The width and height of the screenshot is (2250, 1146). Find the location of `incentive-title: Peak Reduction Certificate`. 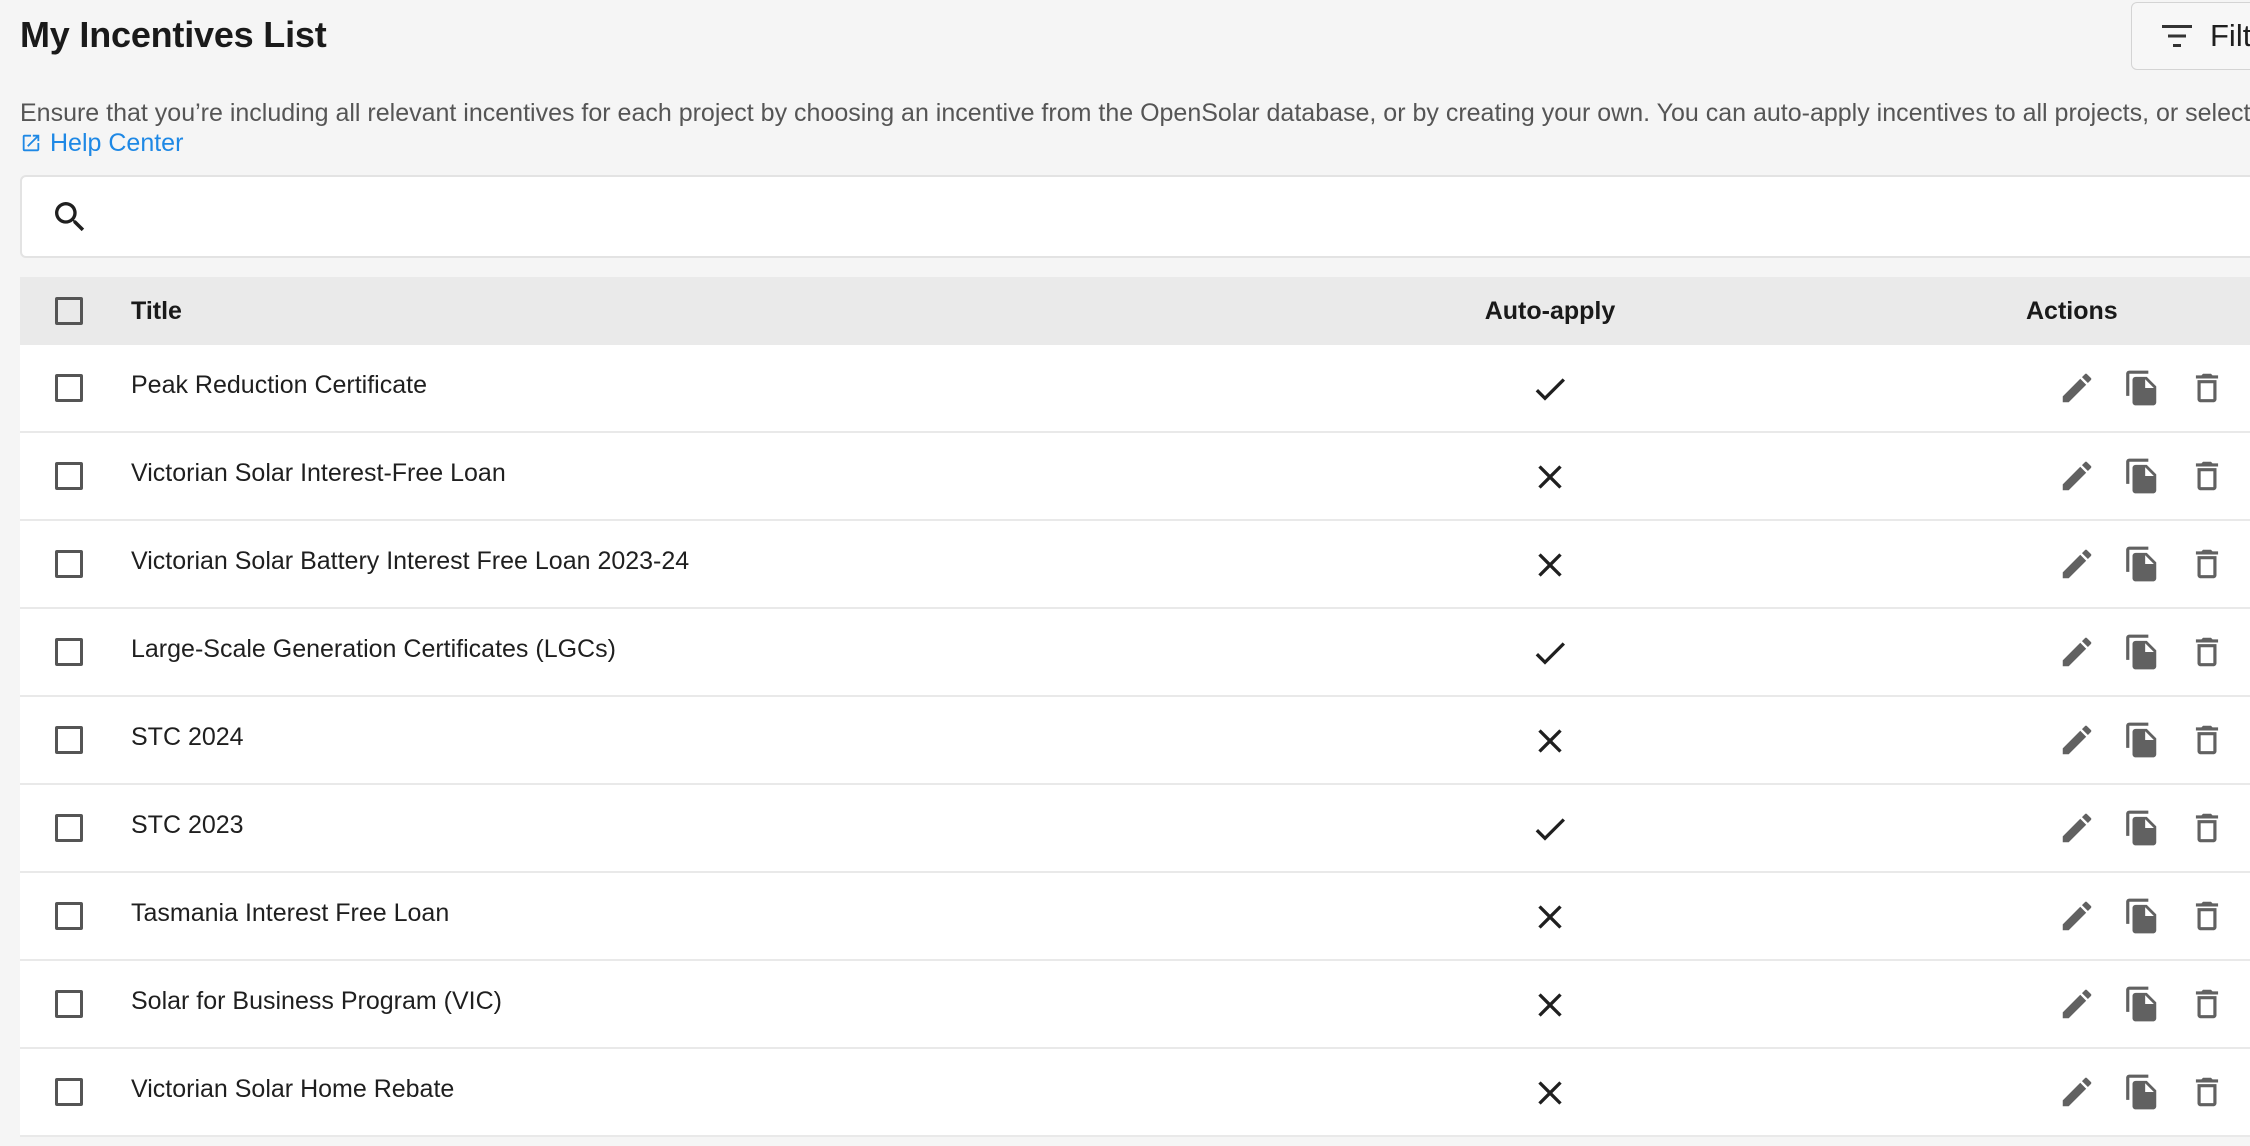

incentive-title: Peak Reduction Certificate is located at coordinates (279, 385).